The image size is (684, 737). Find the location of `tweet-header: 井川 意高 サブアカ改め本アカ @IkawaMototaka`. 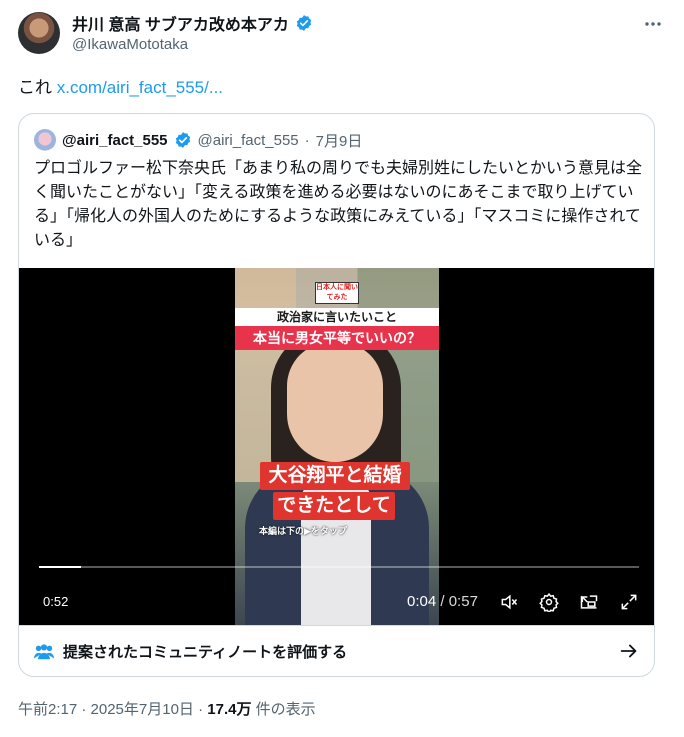

tweet-header: 井川 意高 サブアカ改め本アカ @IkawaMototaka is located at coordinates (343, 36).